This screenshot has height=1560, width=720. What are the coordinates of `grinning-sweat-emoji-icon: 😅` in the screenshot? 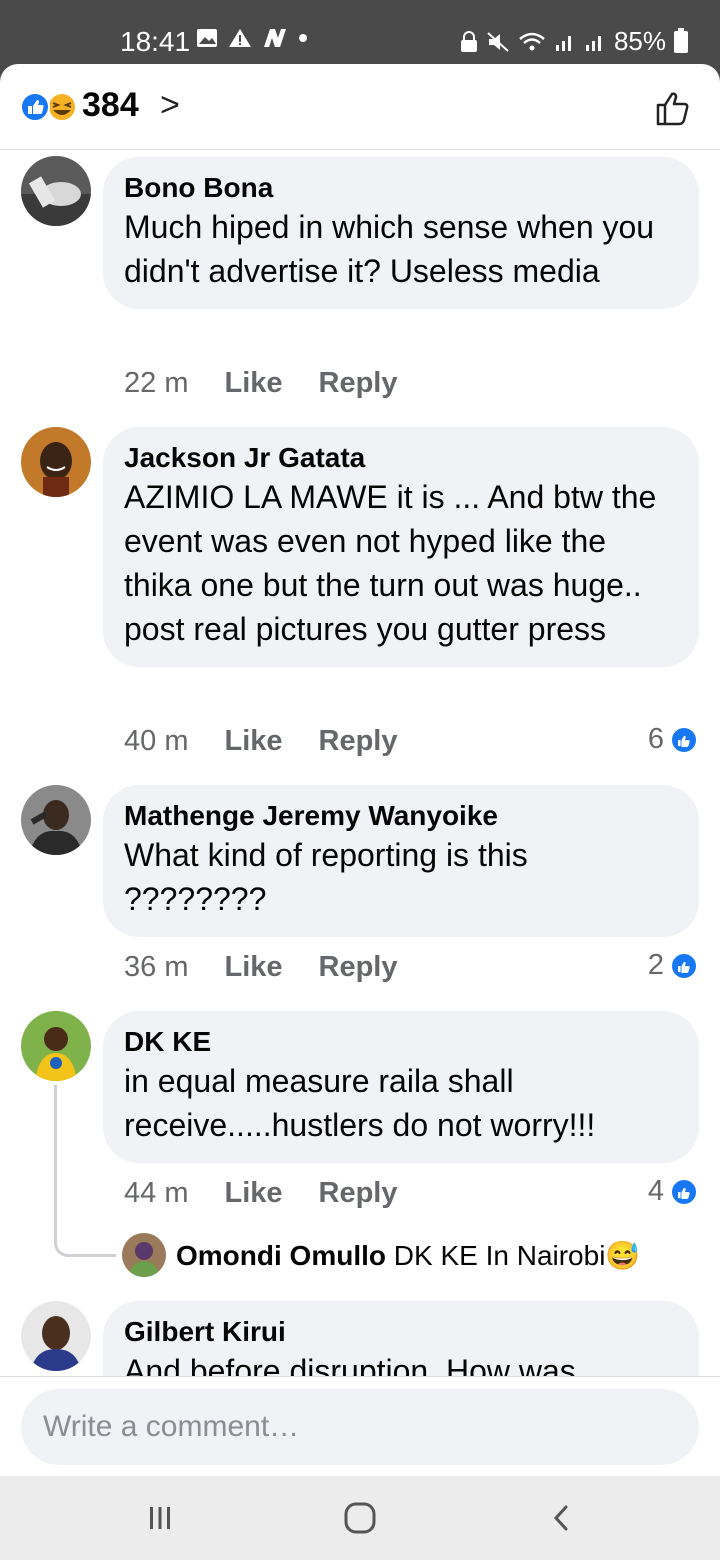 It's located at (623, 1255).